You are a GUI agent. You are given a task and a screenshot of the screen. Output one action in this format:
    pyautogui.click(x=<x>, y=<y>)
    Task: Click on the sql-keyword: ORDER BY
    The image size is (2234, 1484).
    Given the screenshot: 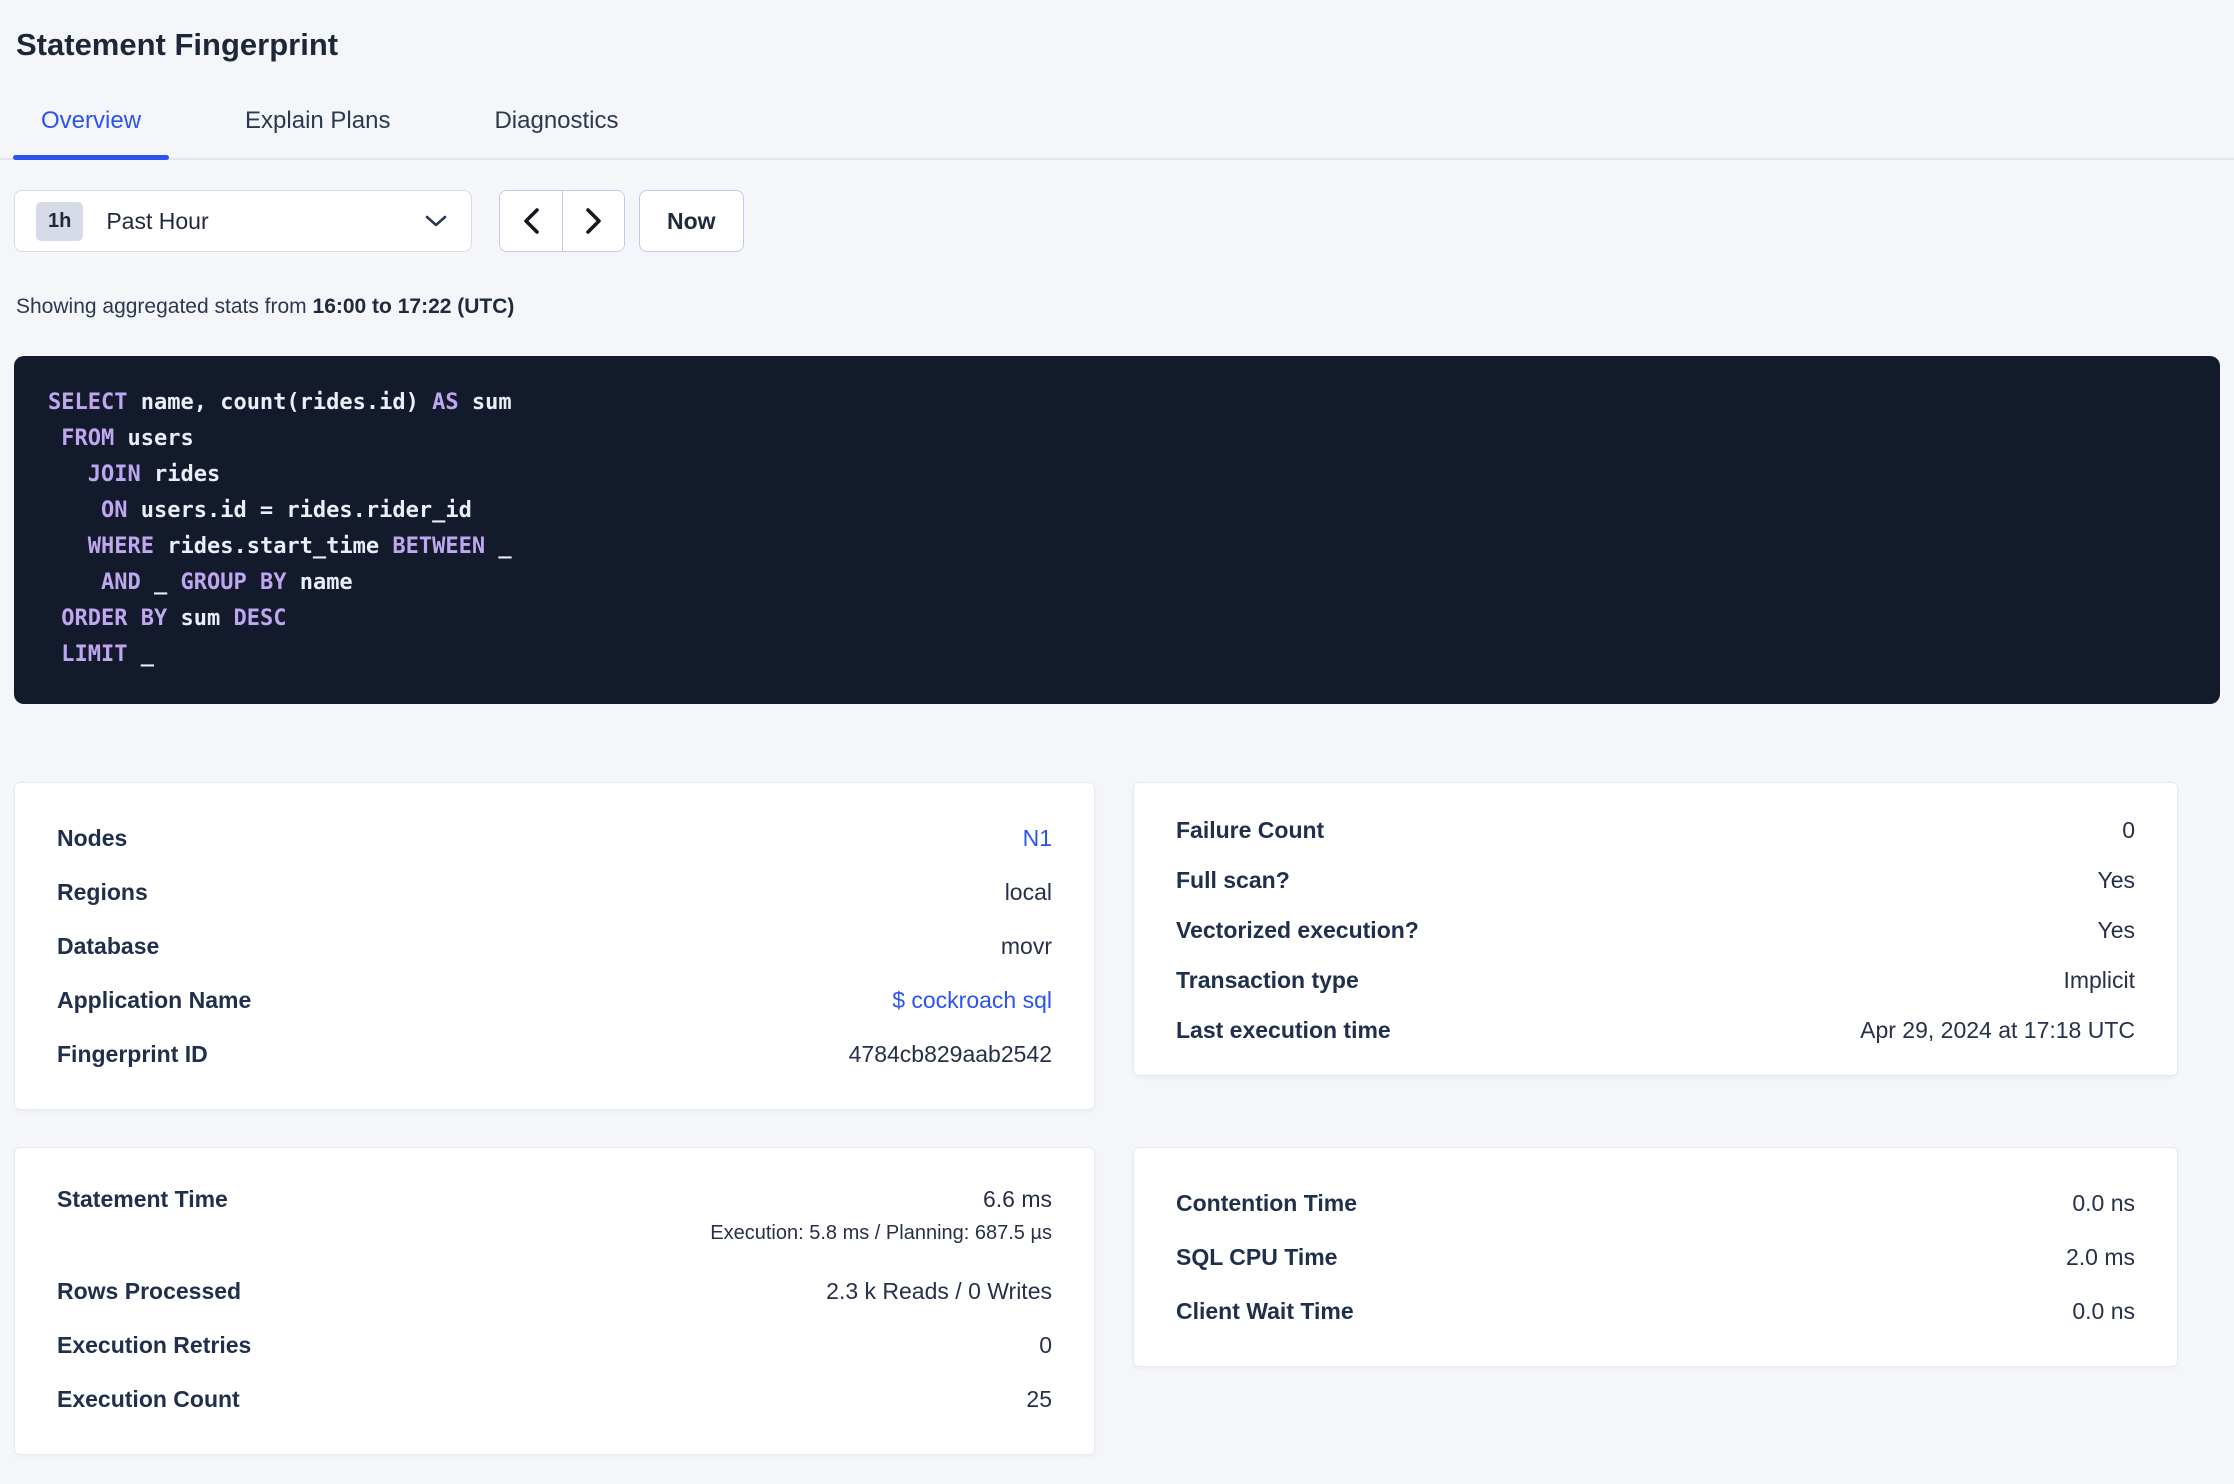 What is the action you would take?
    pyautogui.click(x=114, y=618)
    